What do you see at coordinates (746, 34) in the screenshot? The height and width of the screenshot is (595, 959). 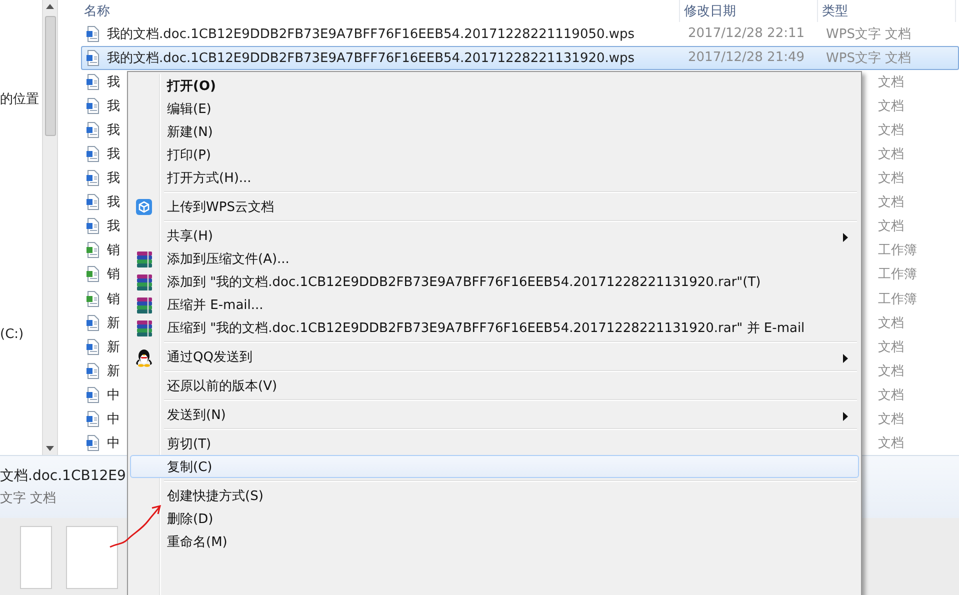 I see `file-date: 2017/12/28 22:11` at bounding box center [746, 34].